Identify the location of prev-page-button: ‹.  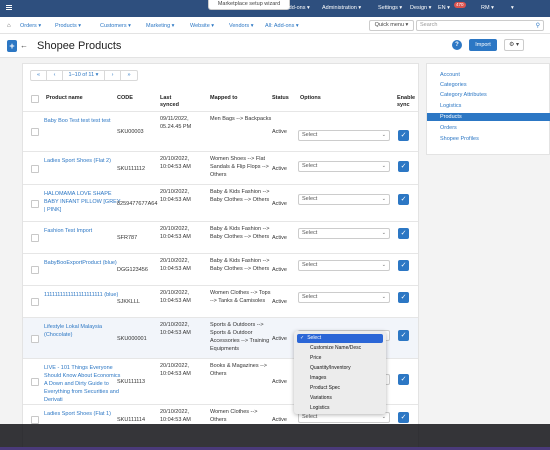
(55, 75).